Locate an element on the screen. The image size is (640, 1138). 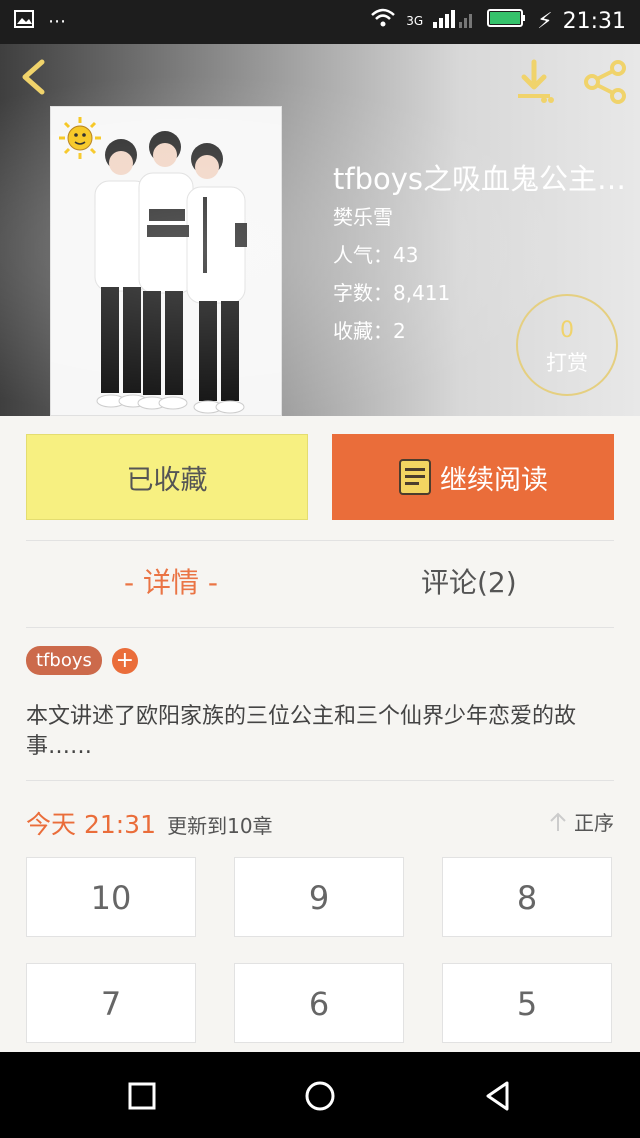
favorited-button: 已收藏 is located at coordinates (167, 477).